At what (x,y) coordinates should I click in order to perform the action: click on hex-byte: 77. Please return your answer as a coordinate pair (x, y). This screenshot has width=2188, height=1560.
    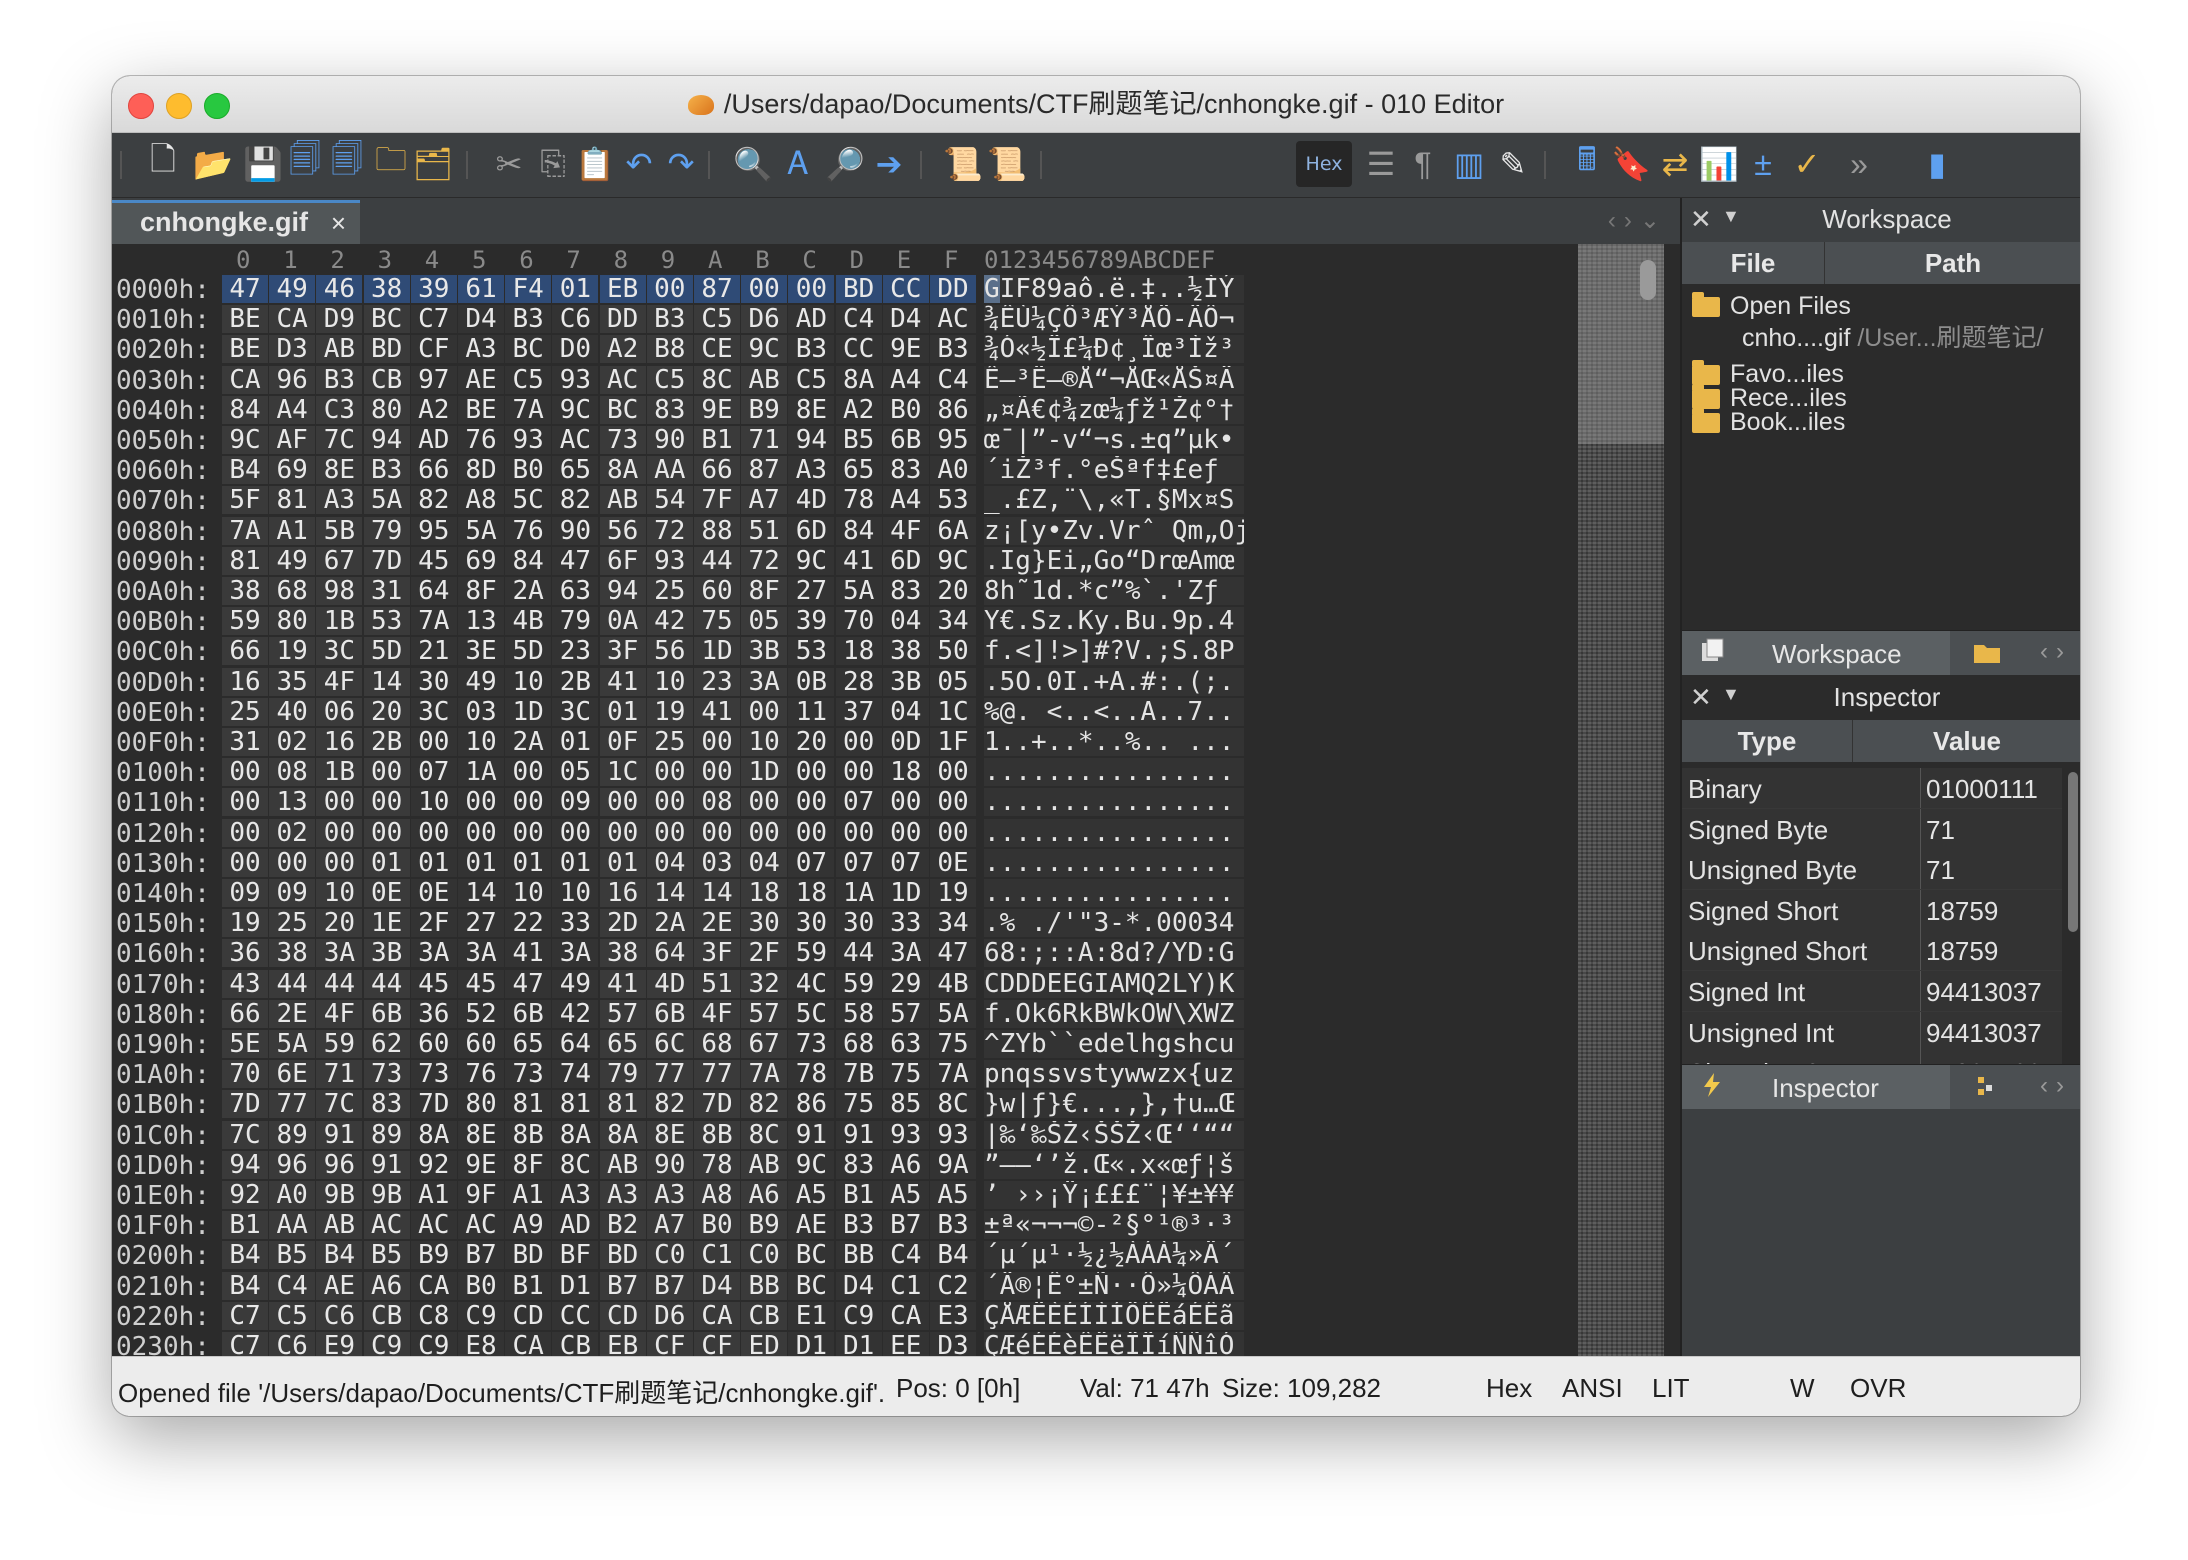
    Looking at the image, I should click on (669, 1074).